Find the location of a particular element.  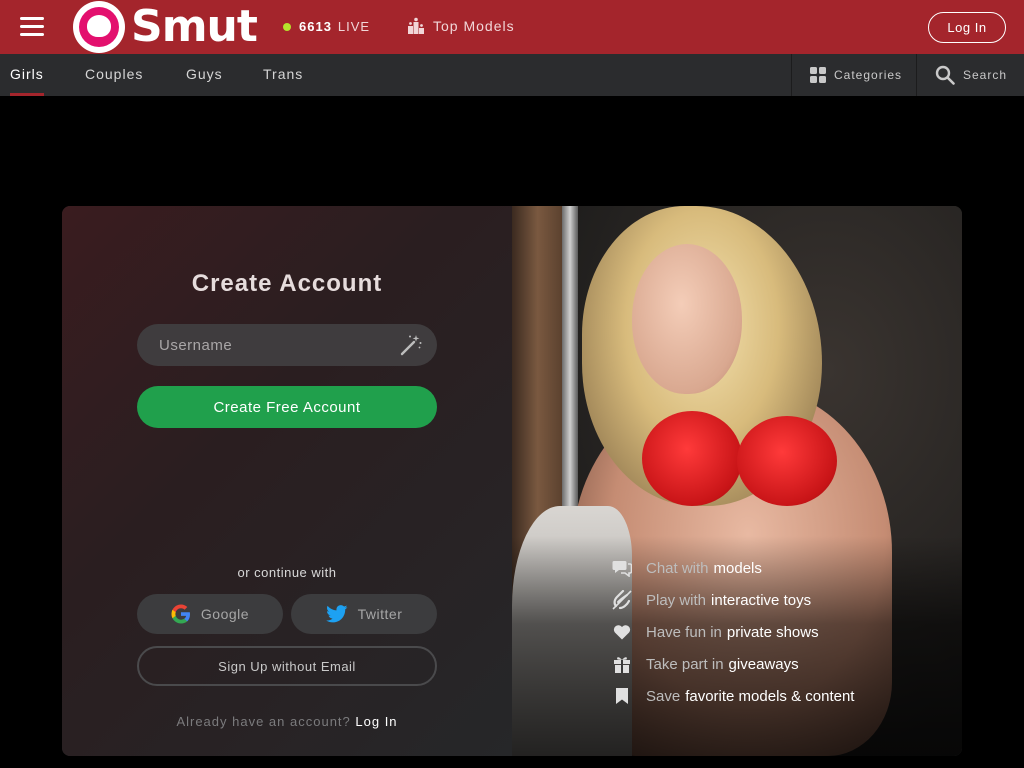

feature-prefix: Chat with is located at coordinates (677, 568).